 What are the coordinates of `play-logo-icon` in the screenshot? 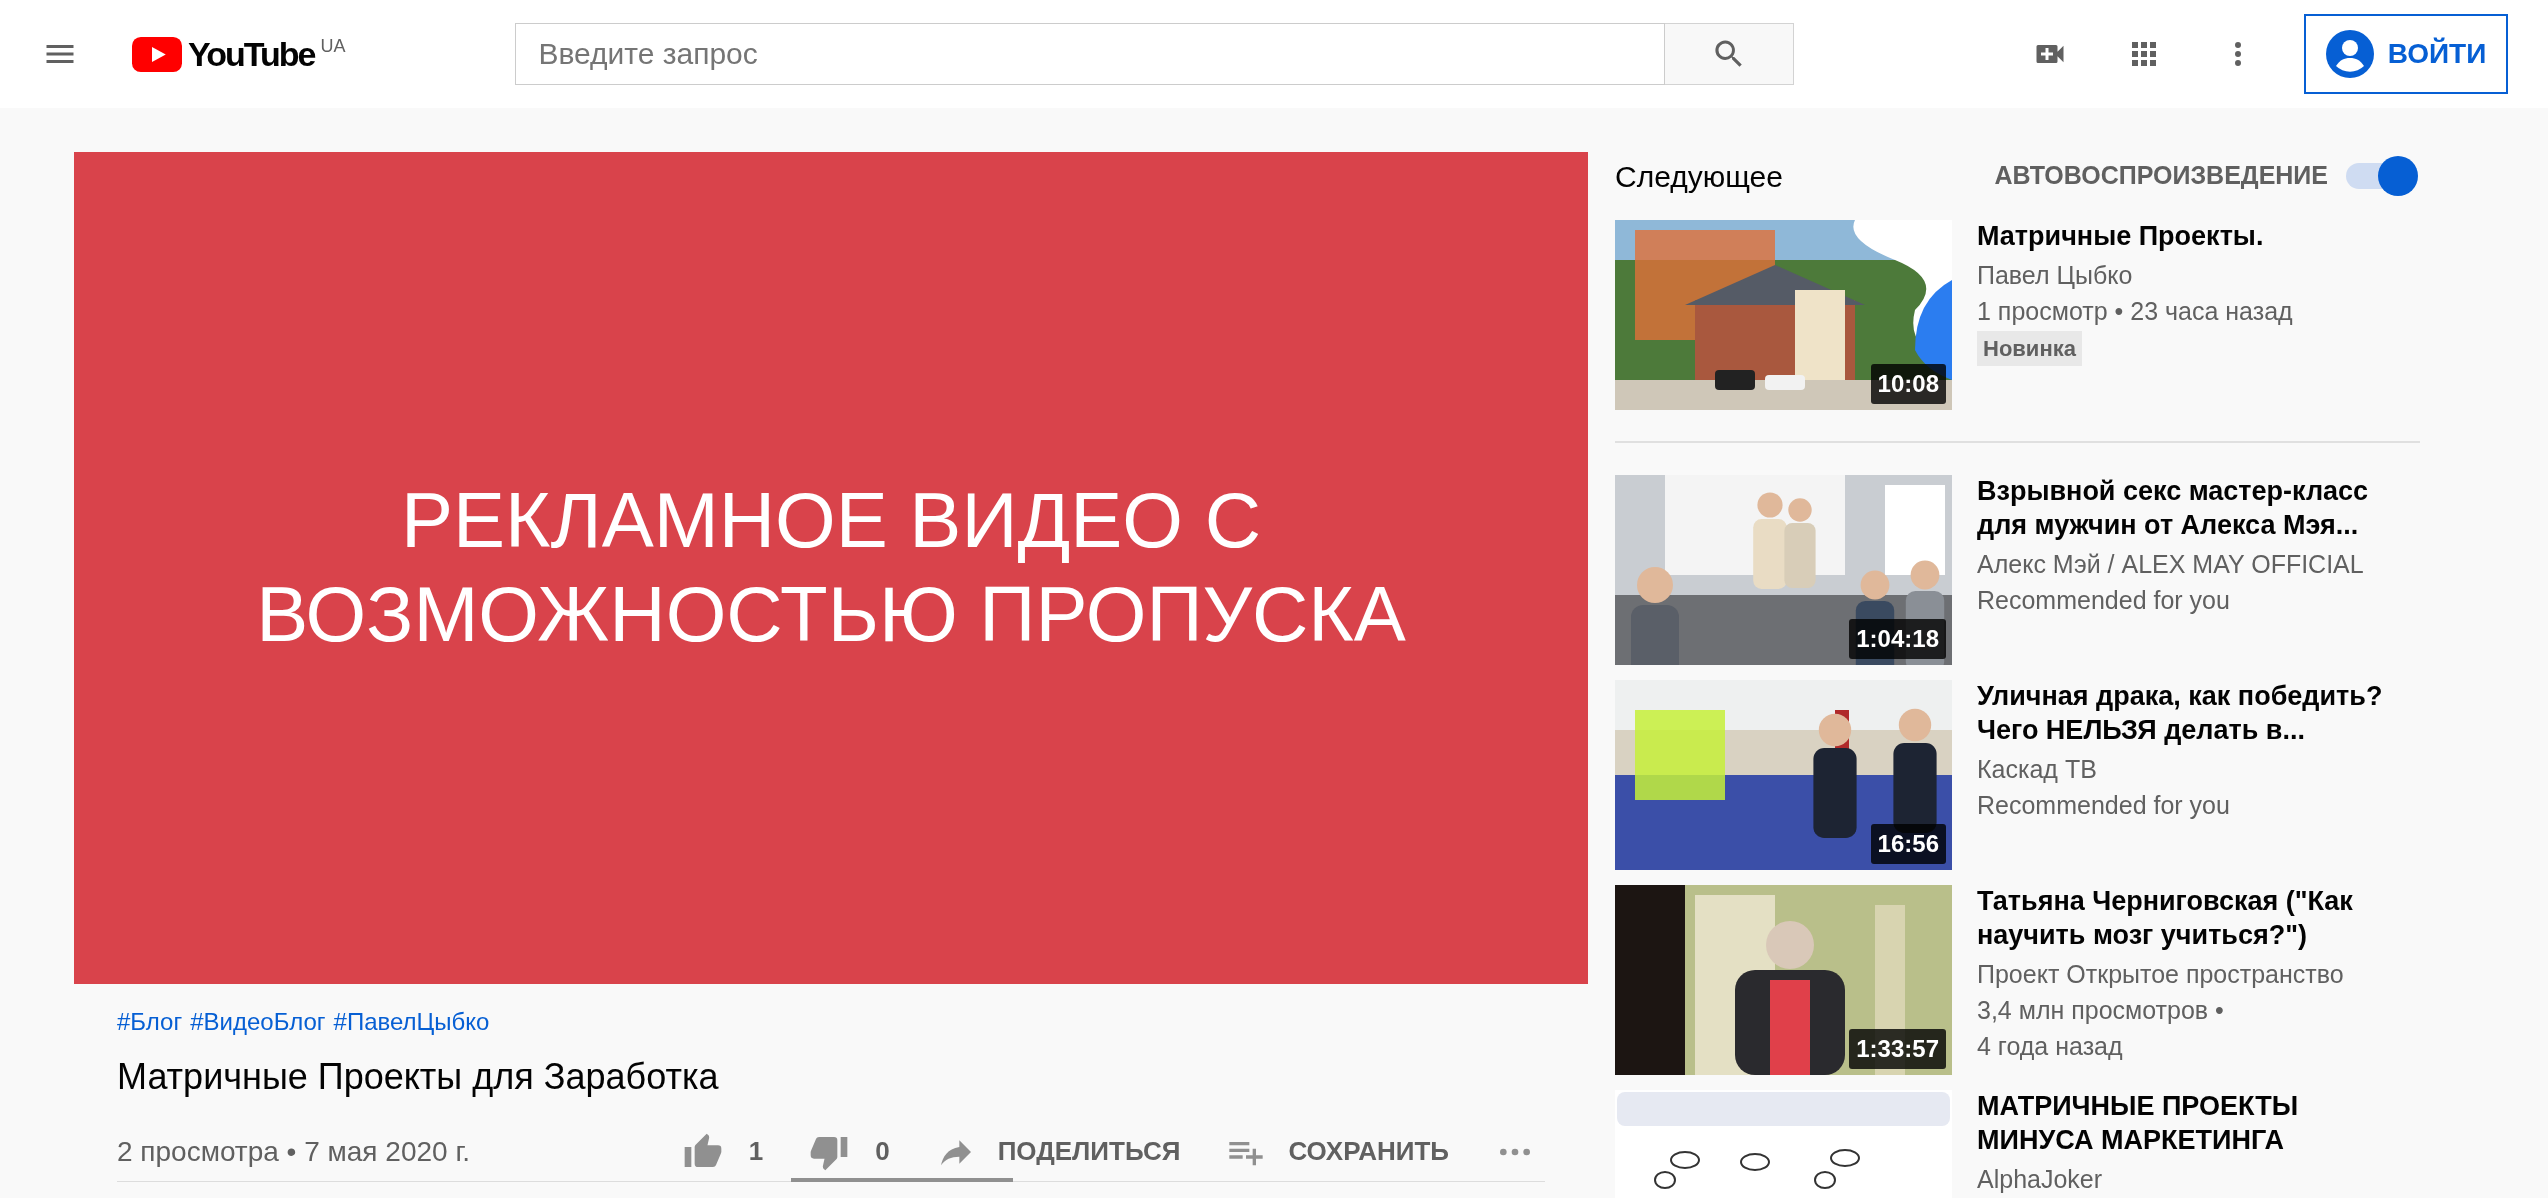 It's located at (157, 54).